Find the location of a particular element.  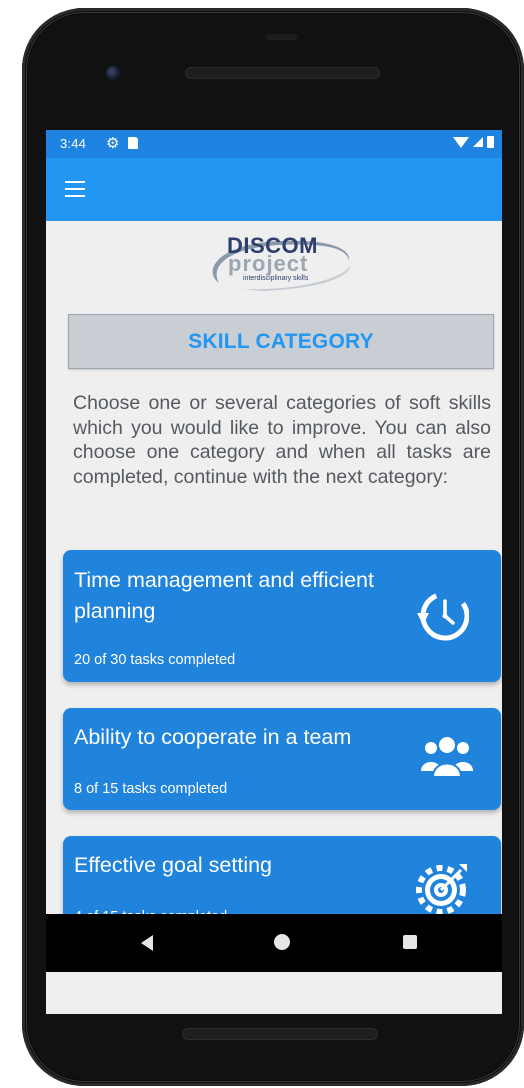

status-bar: 3:44 ⚙ is located at coordinates (274, 144).